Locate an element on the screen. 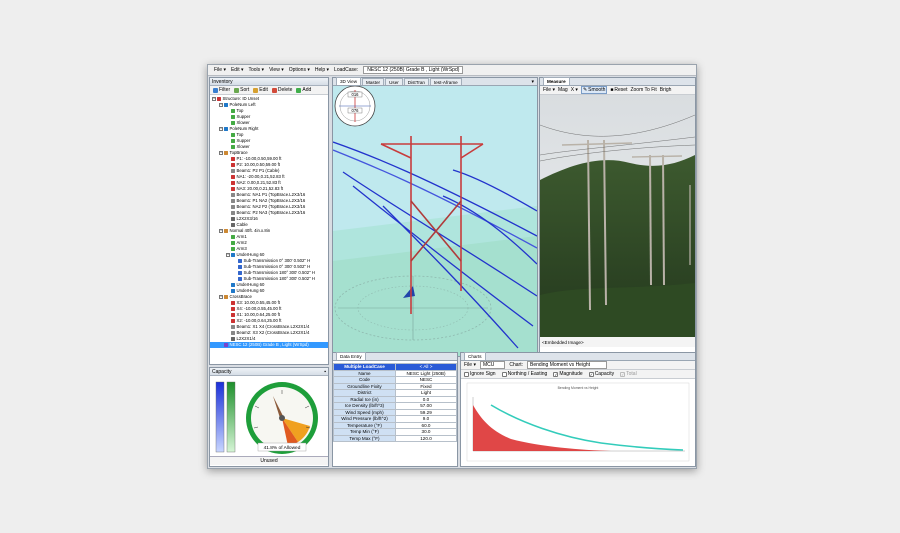 This screenshot has height=533, width=900. capacity-panel: Capacity ▪ 41.8% of Allowed Unused is located at coordinates (269, 417).